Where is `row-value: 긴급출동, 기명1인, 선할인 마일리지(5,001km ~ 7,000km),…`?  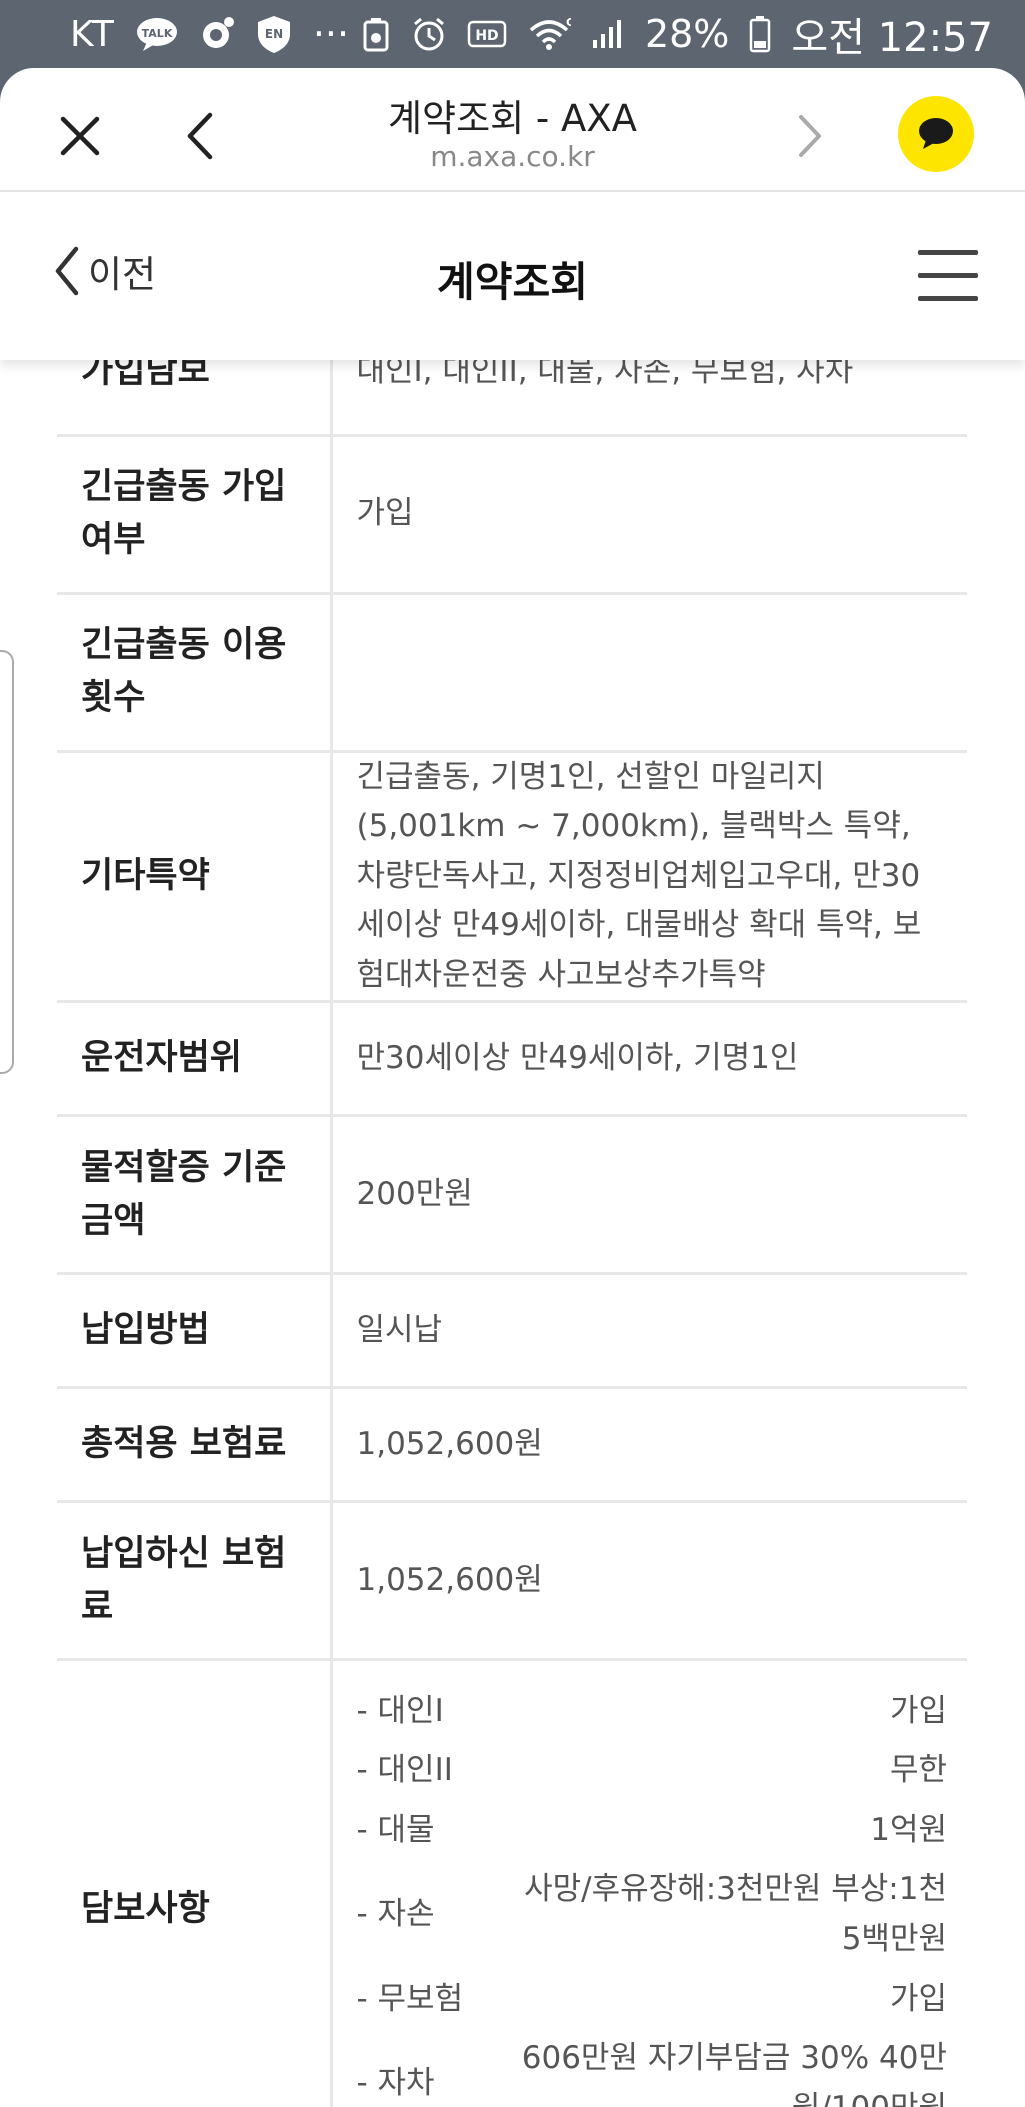
row-value: 긴급출동, 기명1인, 선할인 마일리지(5,001km ~ 7,000km),… is located at coordinates (649, 877).